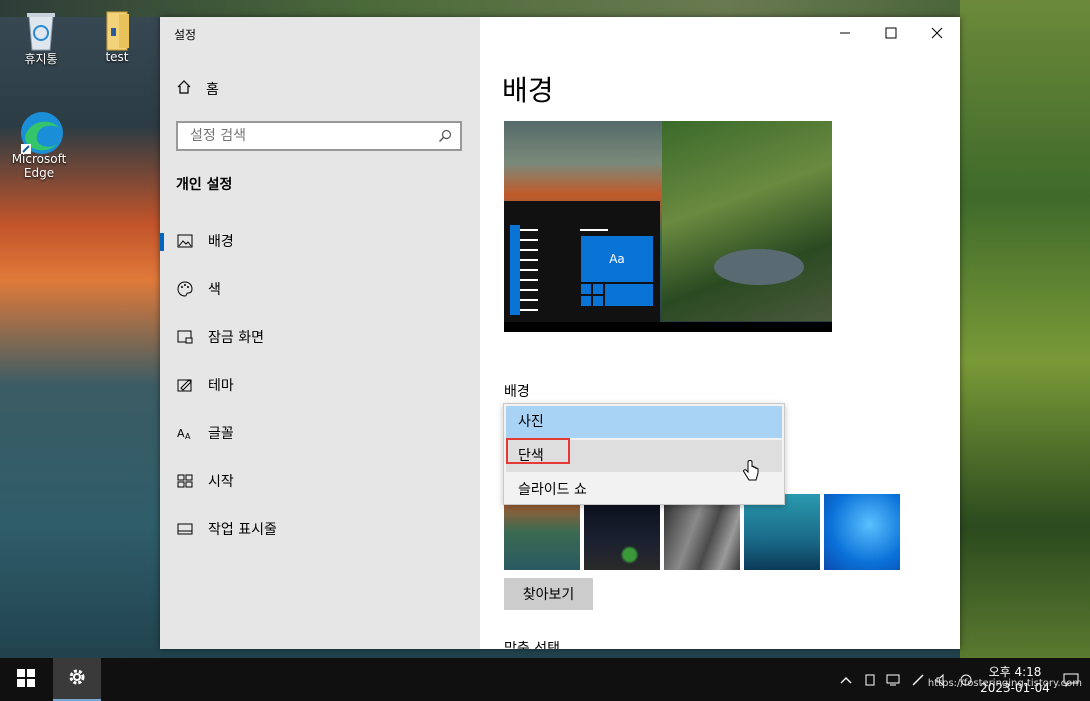 The width and height of the screenshot is (1090, 701). I want to click on usb-icon, so click(870, 680).